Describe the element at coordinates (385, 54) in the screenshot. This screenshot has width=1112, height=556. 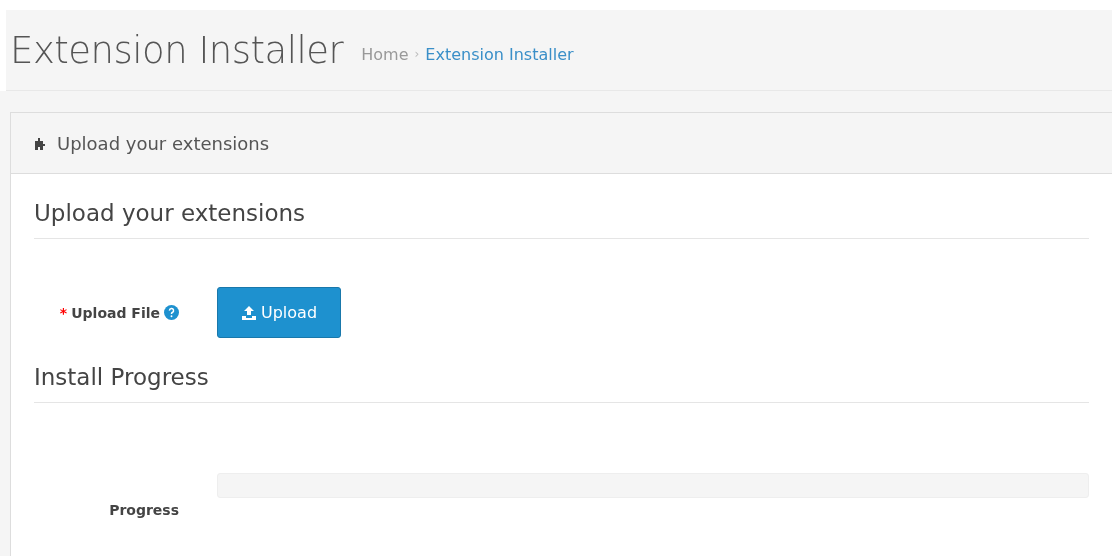
I see `breadcrumb-link: Home` at that location.